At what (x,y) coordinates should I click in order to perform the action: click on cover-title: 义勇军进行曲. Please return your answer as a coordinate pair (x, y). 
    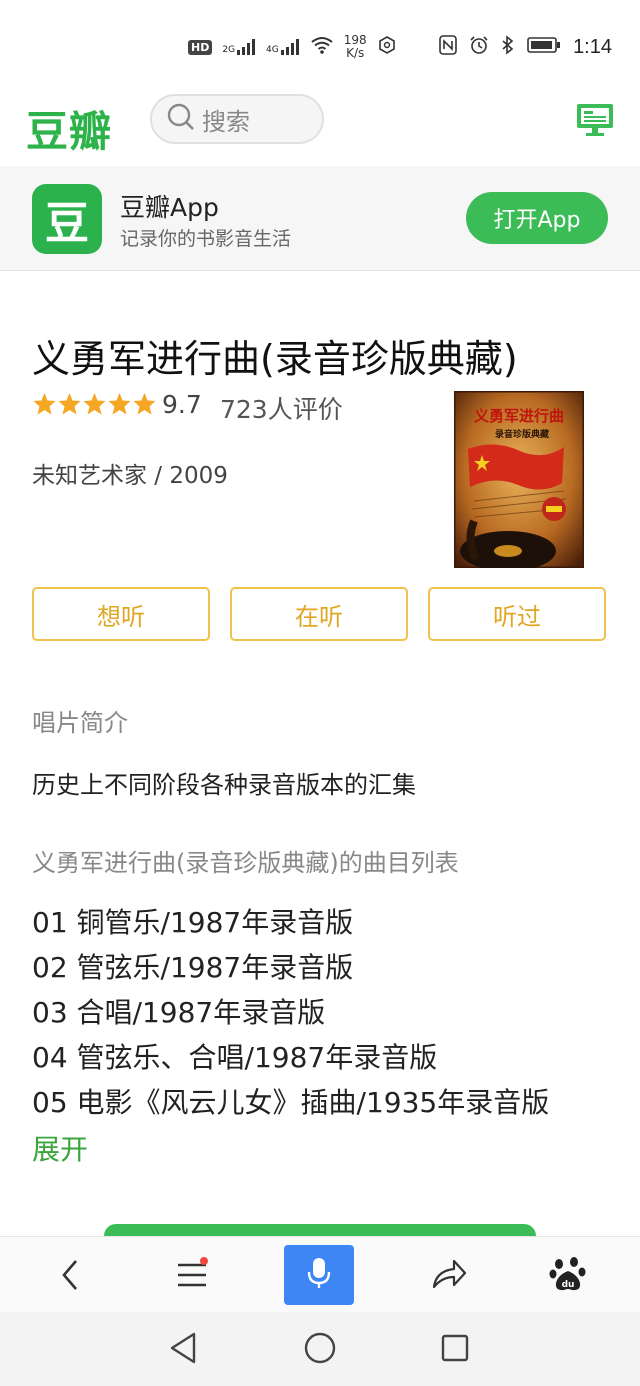
    Looking at the image, I should click on (519, 416).